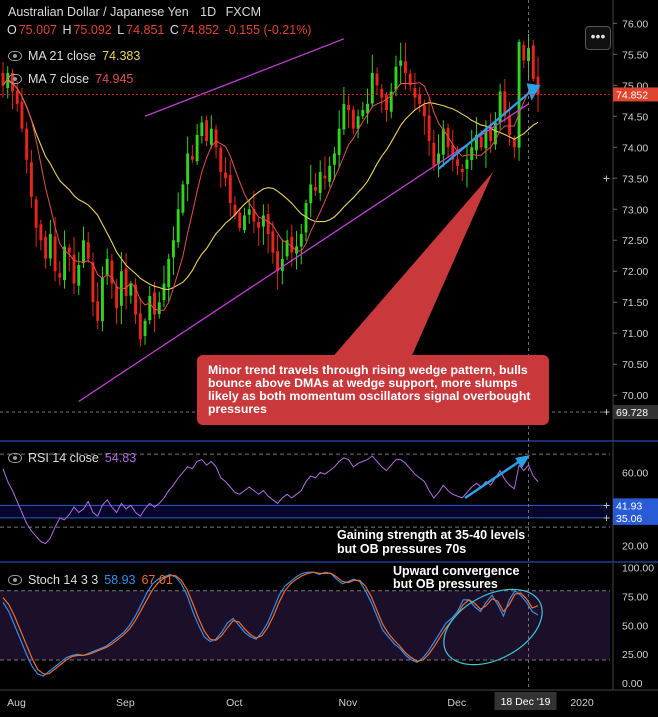  I want to click on price-tick-label: 73.50, so click(635, 179).